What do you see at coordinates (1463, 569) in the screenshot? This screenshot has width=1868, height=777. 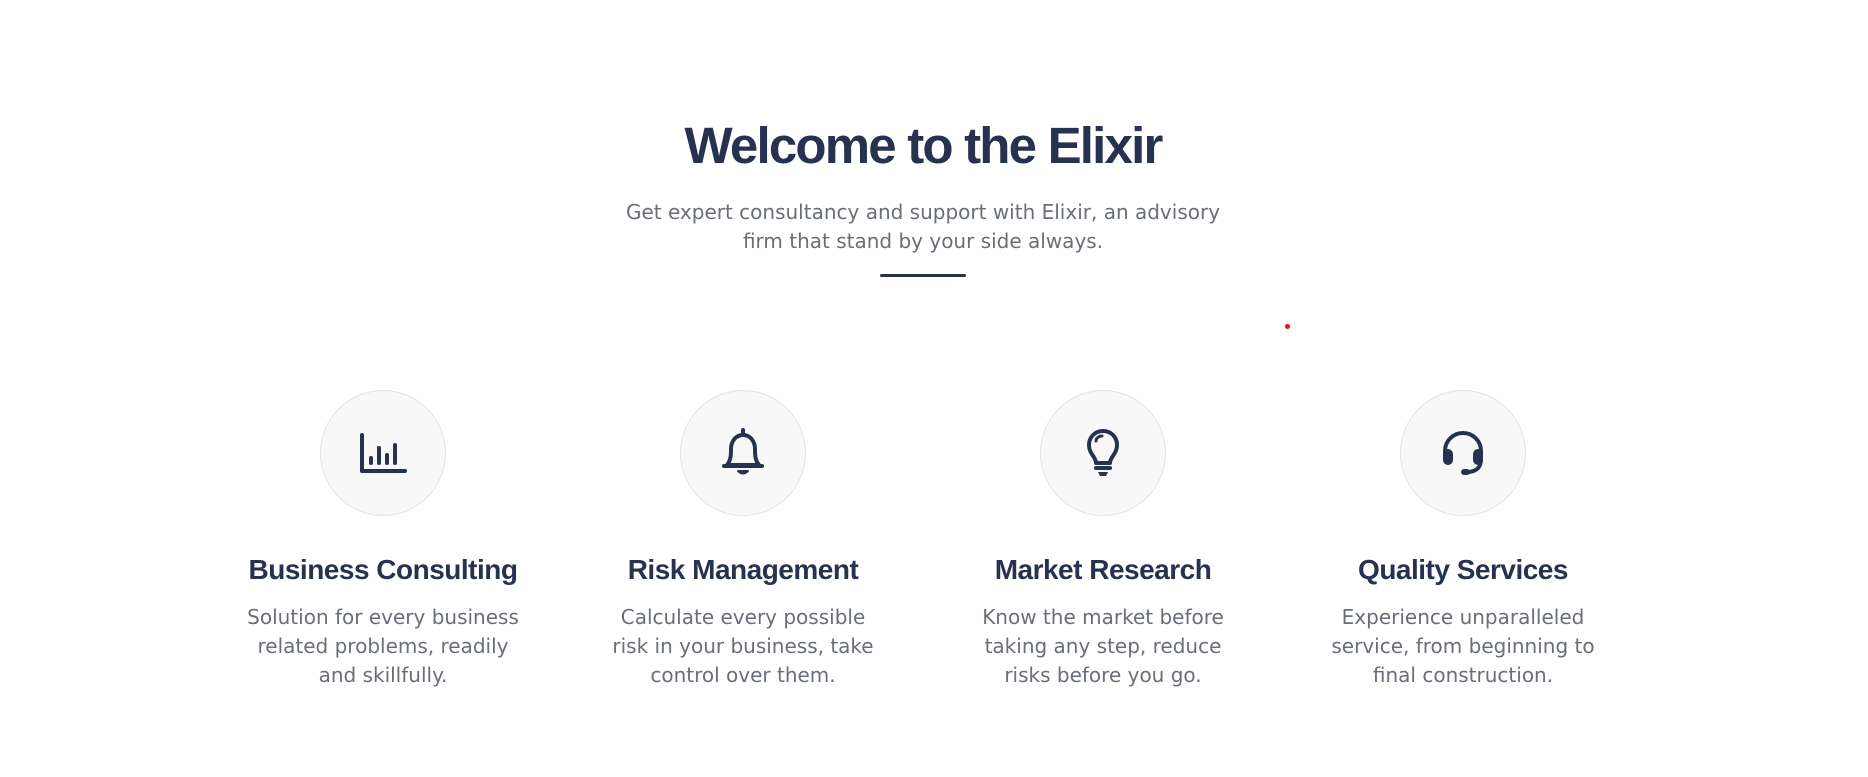 I see `service-title: Quality Services` at bounding box center [1463, 569].